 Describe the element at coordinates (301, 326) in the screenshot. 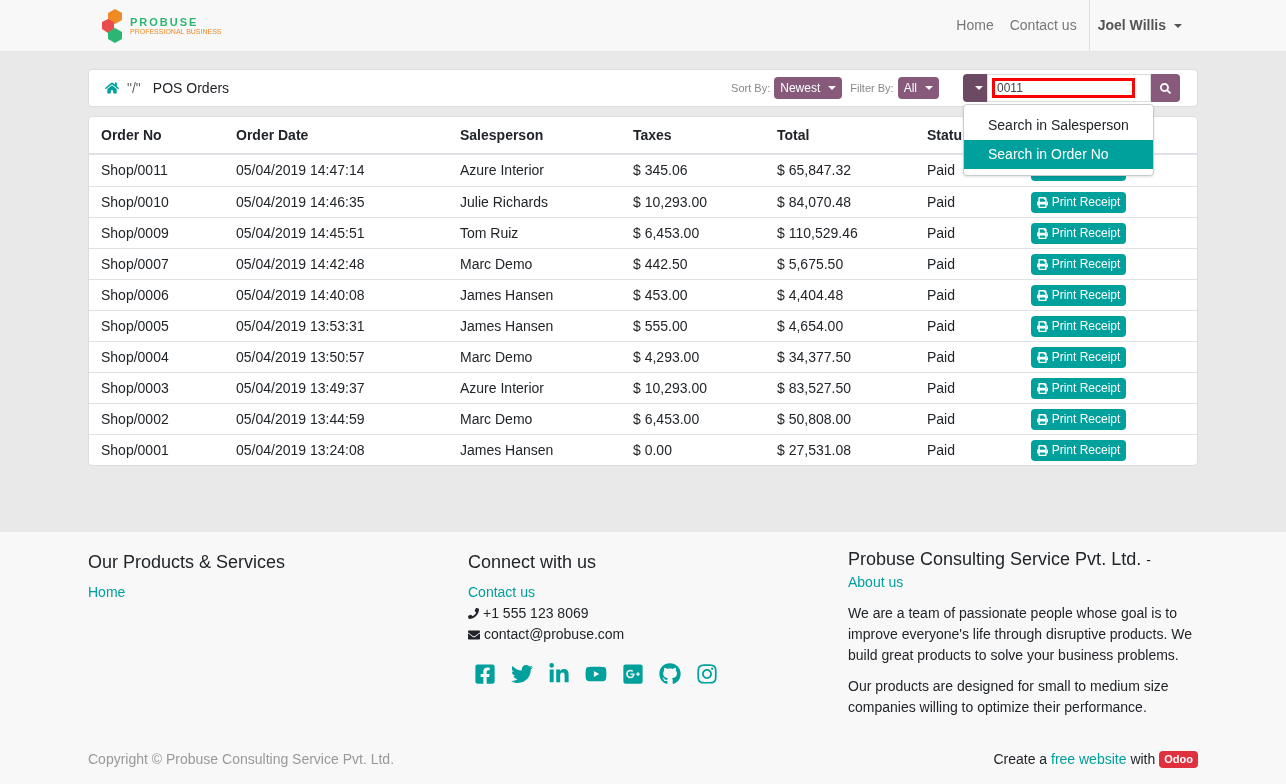

I see `table-cell-text: 05/04/2019 13:53:31` at that location.